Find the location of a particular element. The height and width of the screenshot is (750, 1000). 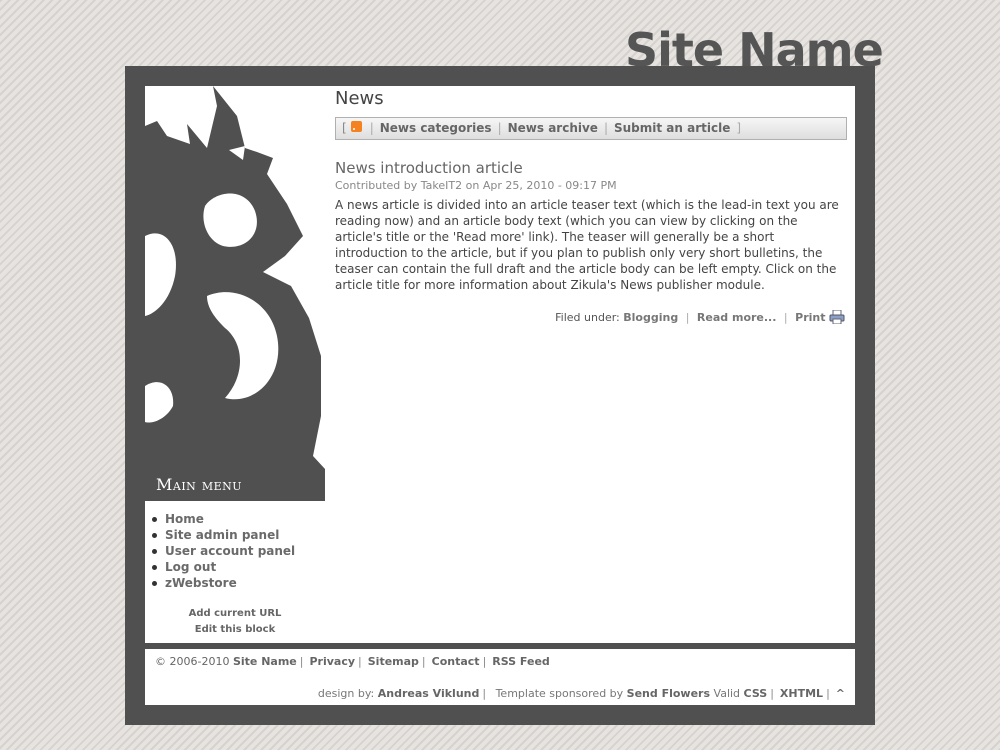

rss-feed-link: RSS Feed is located at coordinates (521, 661).